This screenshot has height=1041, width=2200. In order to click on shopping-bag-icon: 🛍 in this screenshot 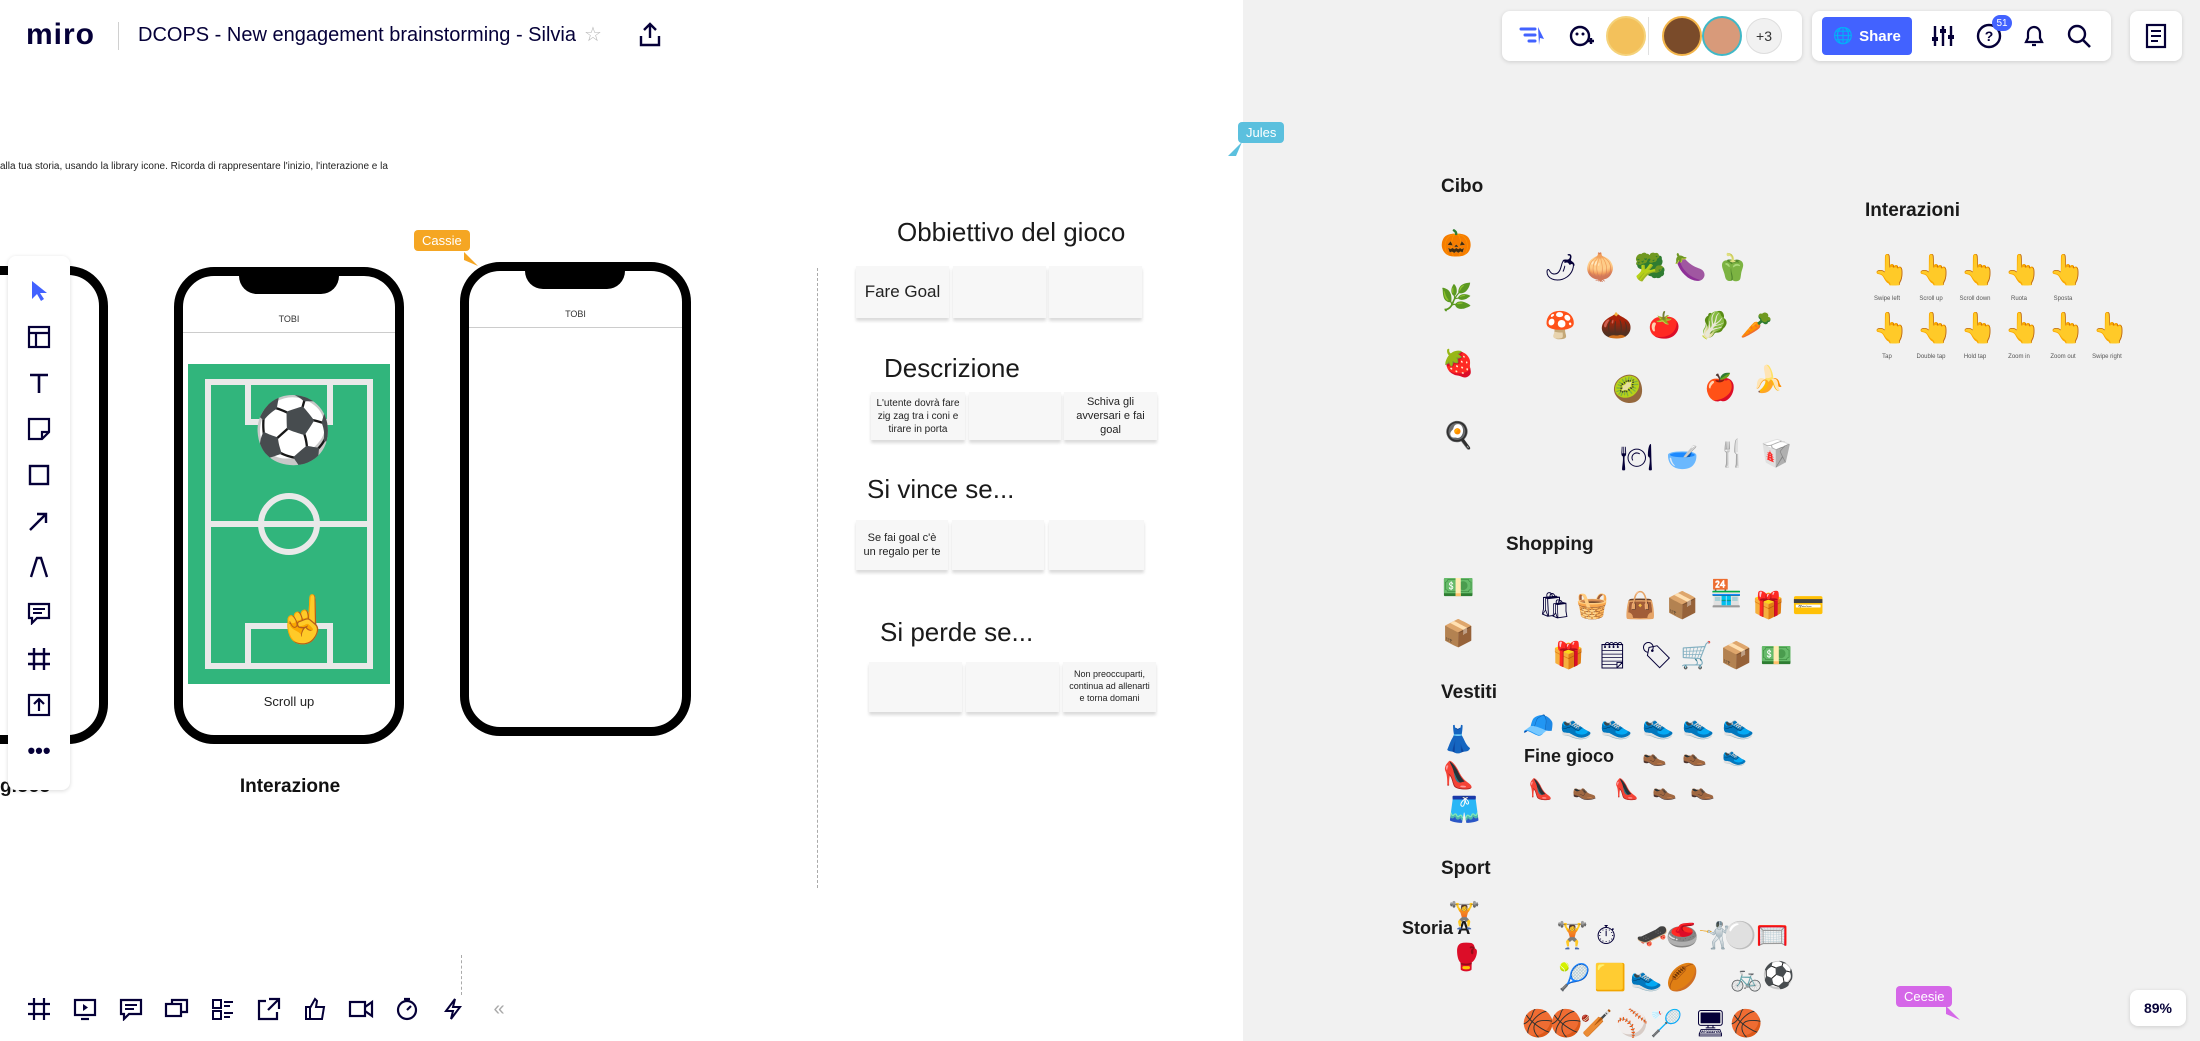, I will do `click(1554, 605)`.